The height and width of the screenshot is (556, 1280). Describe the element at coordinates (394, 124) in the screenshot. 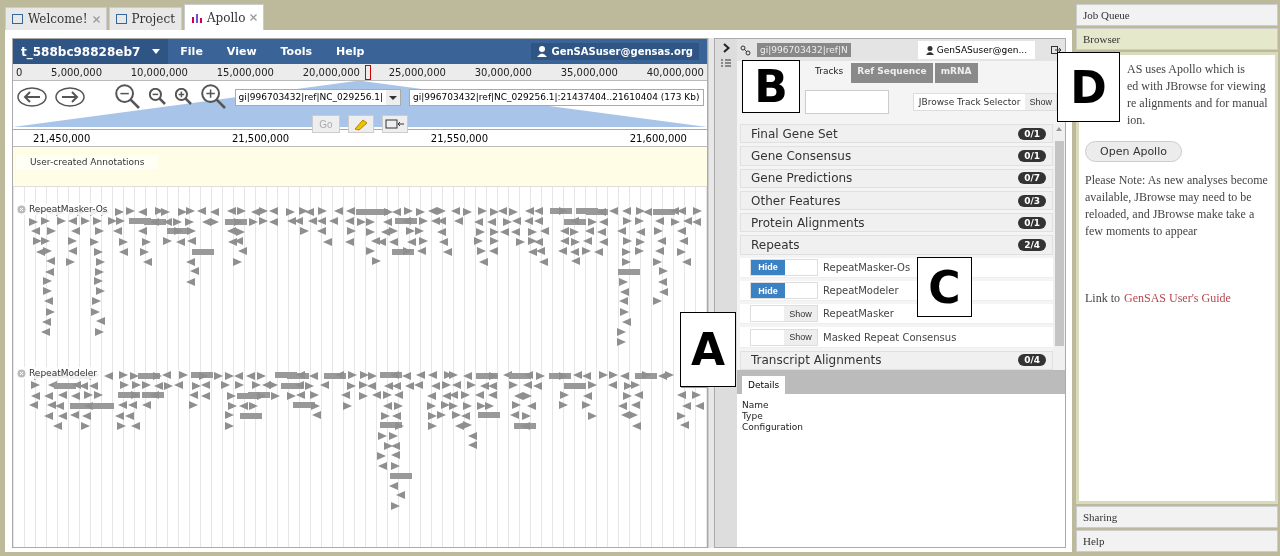

I see `track-button` at that location.